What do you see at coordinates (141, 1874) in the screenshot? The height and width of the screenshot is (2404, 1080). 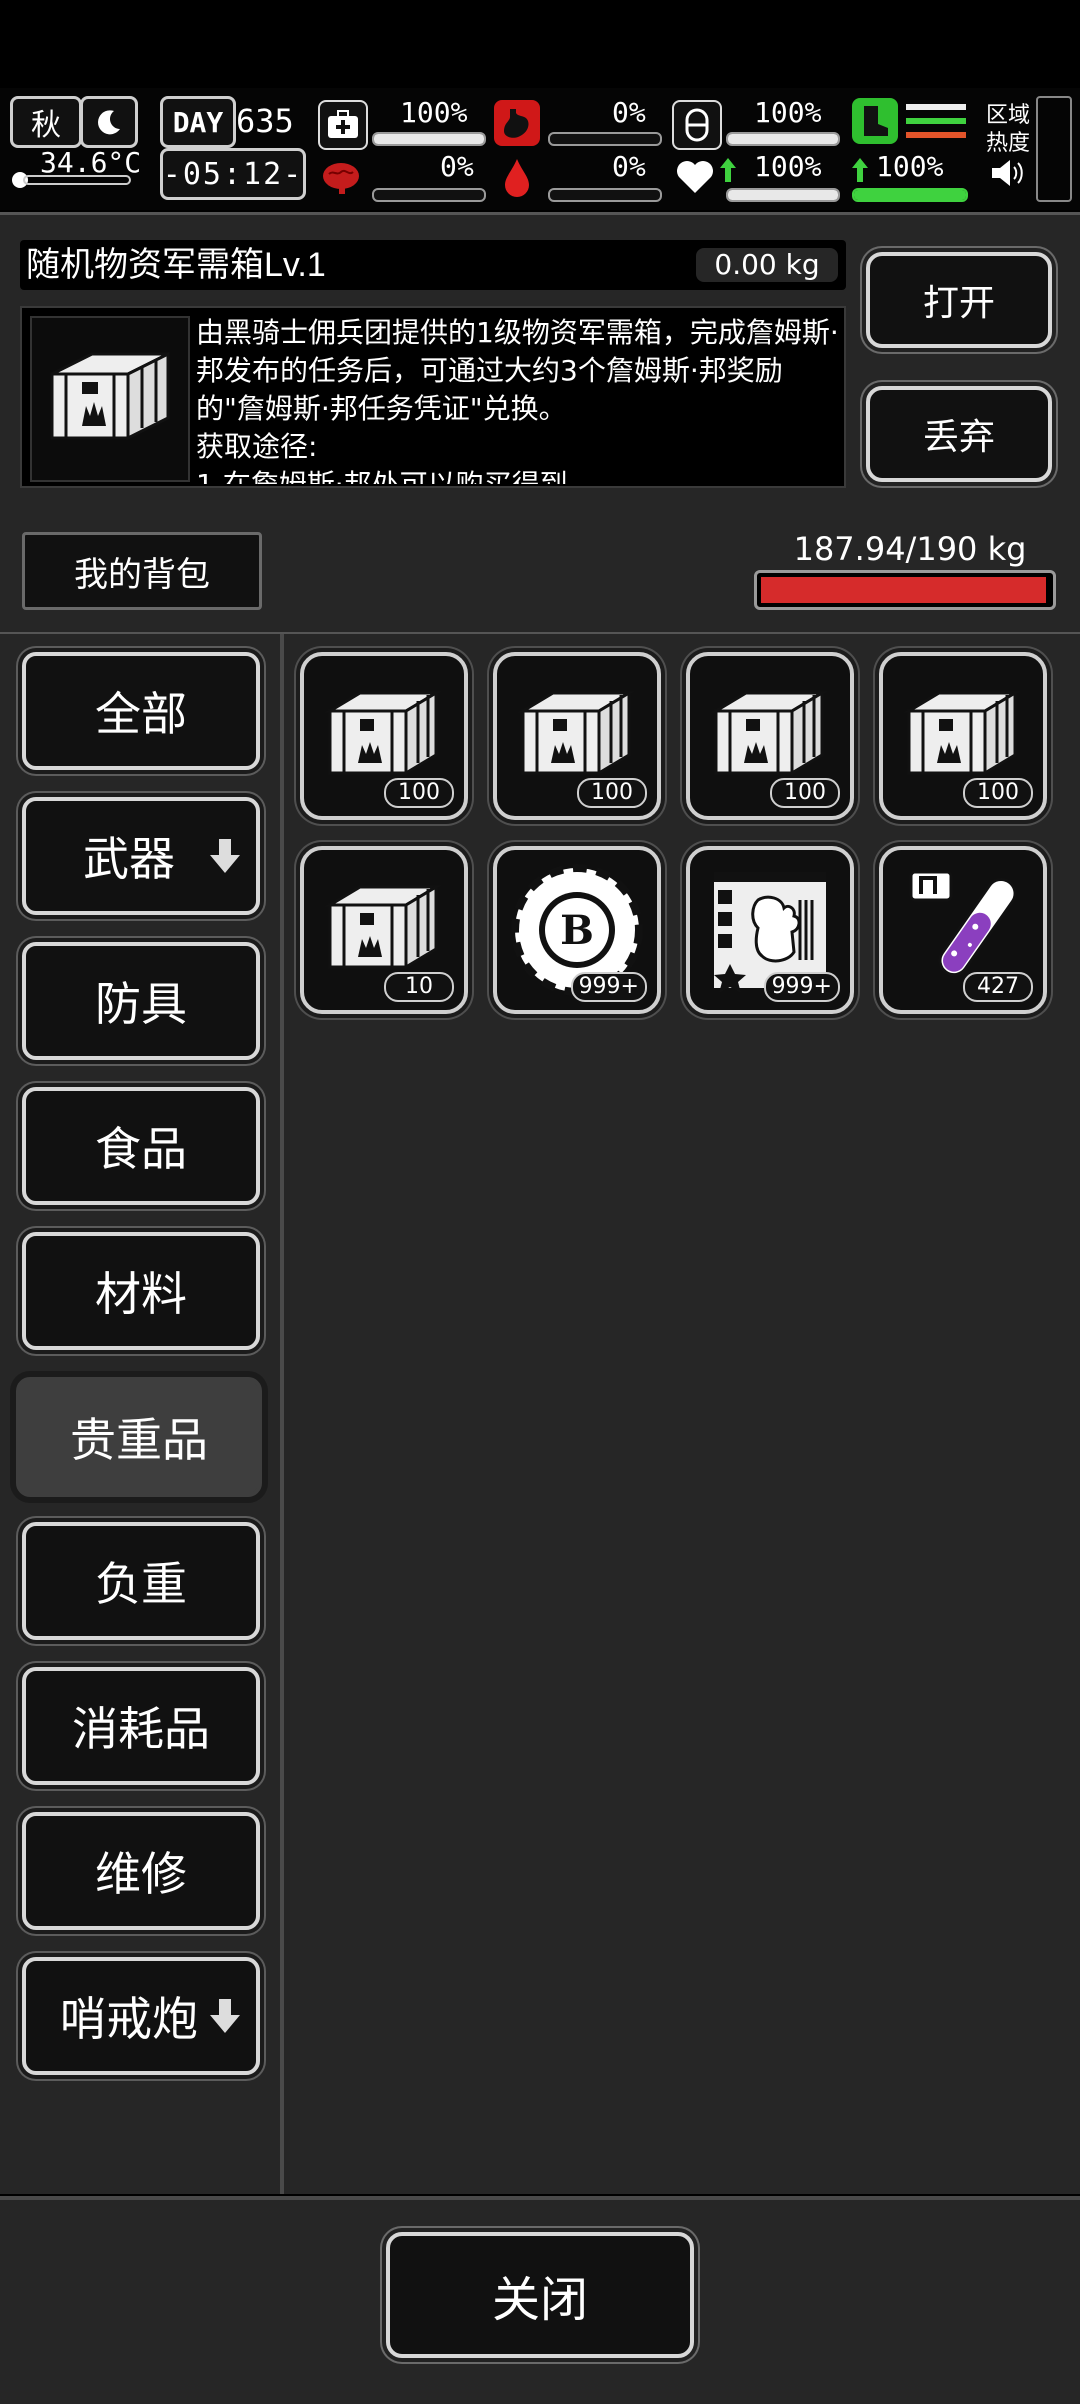 I see `category-label: 维修` at bounding box center [141, 1874].